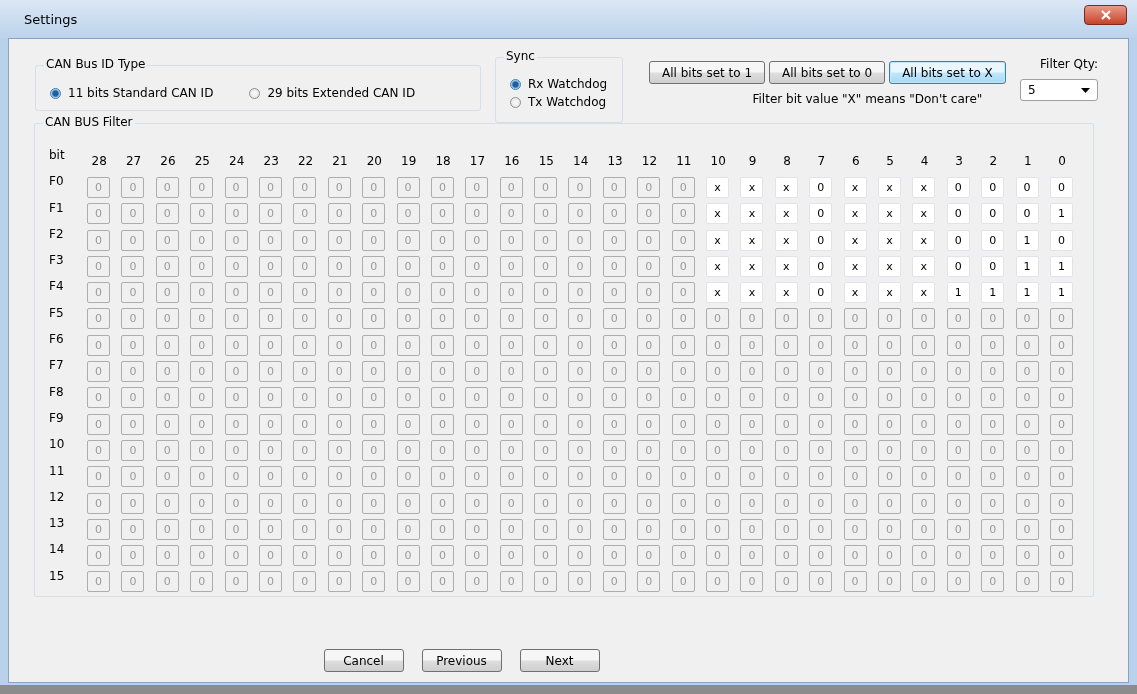 The width and height of the screenshot is (1137, 694). What do you see at coordinates (363, 660) in the screenshot?
I see `footer-button: Cancel` at bounding box center [363, 660].